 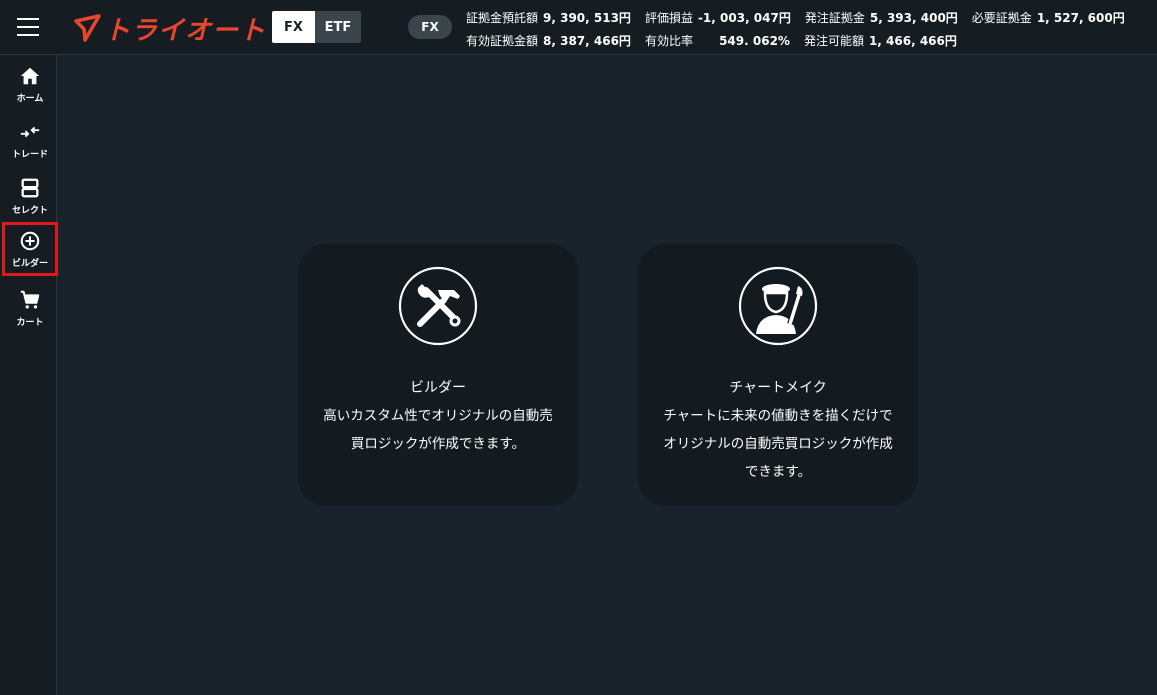 What do you see at coordinates (548, 18) in the screenshot?
I see `stat-deposit: 証拠金預託額 9, 390, 513円` at bounding box center [548, 18].